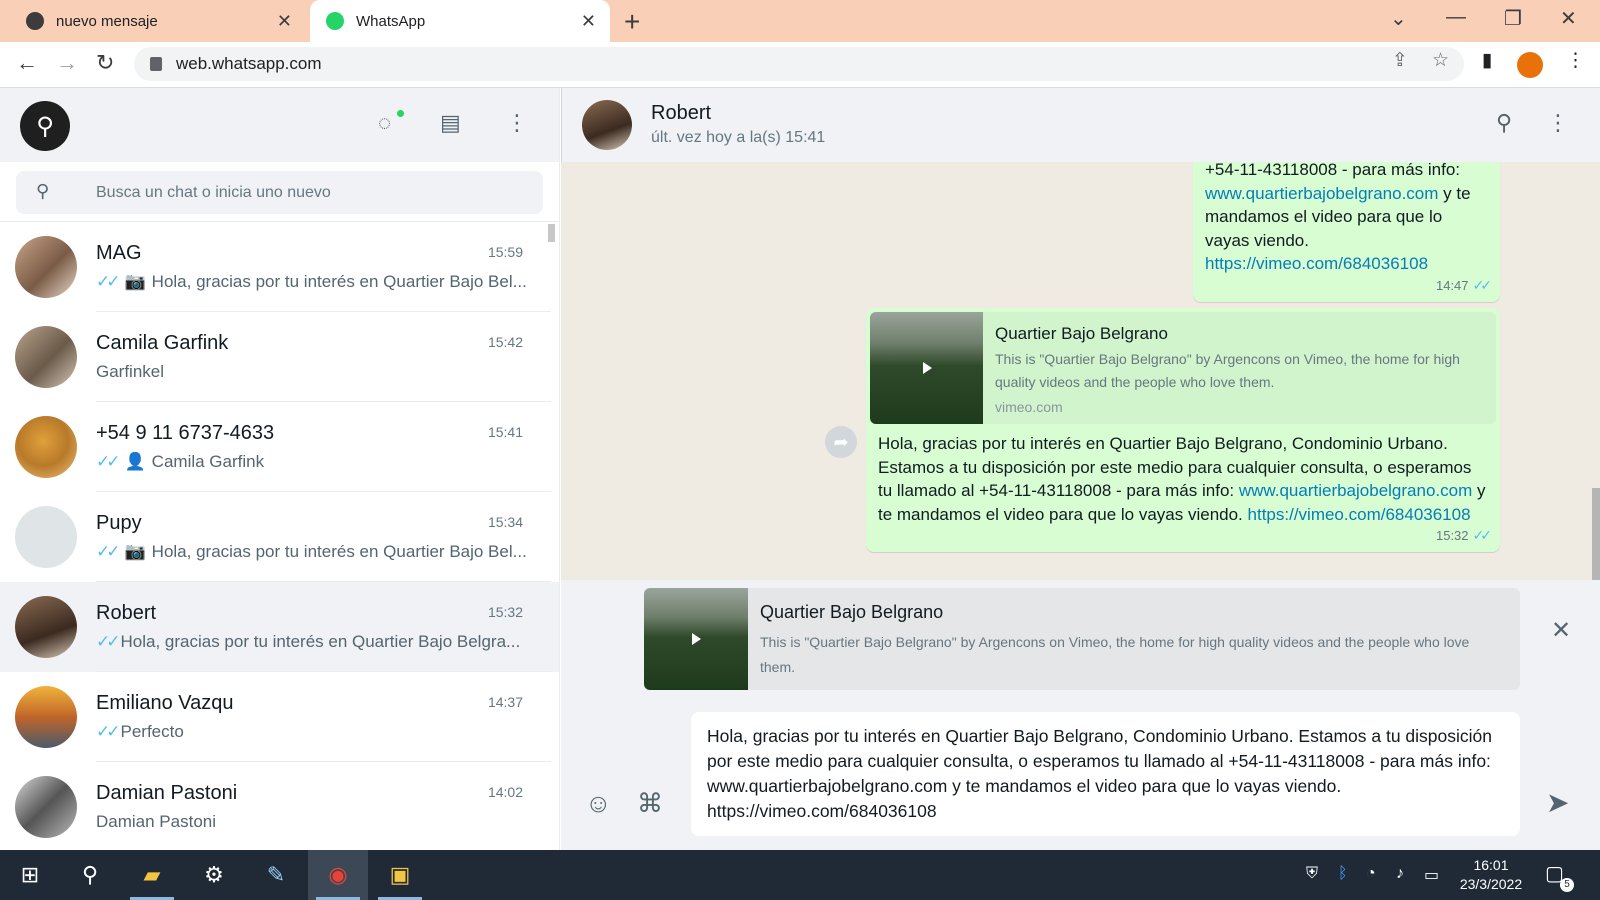  What do you see at coordinates (152, 875) in the screenshot?
I see `file-explorer-icon: ▰` at bounding box center [152, 875].